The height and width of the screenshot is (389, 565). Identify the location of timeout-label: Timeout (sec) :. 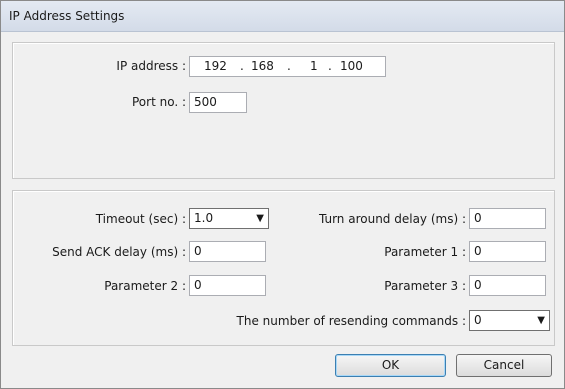
(140, 219).